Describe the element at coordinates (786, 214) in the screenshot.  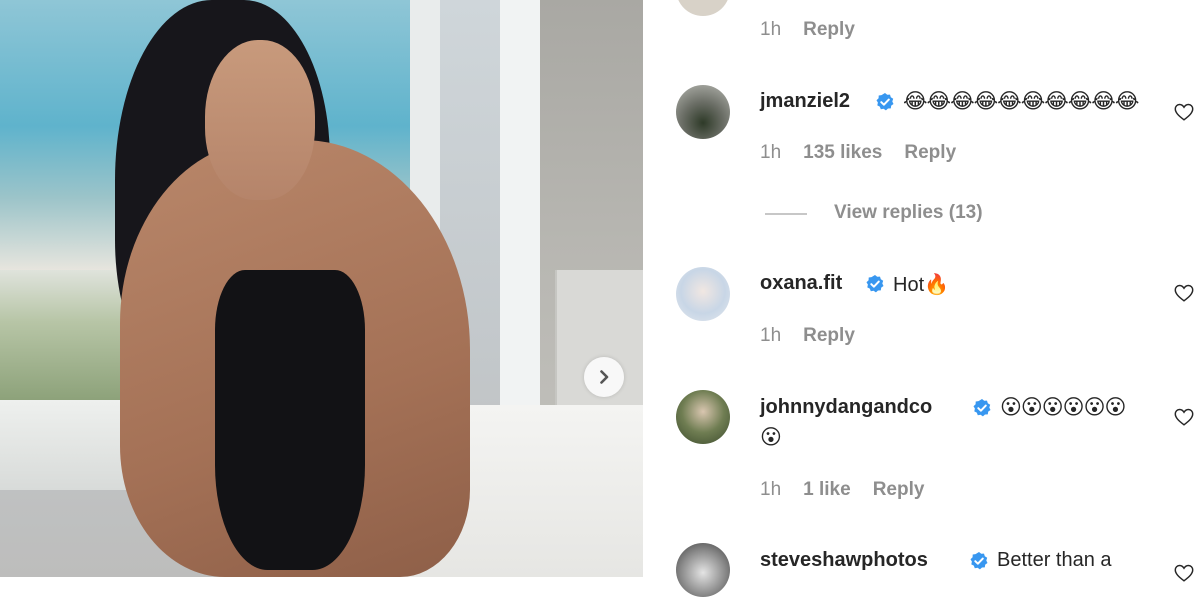
I see `view-replies-line` at that location.